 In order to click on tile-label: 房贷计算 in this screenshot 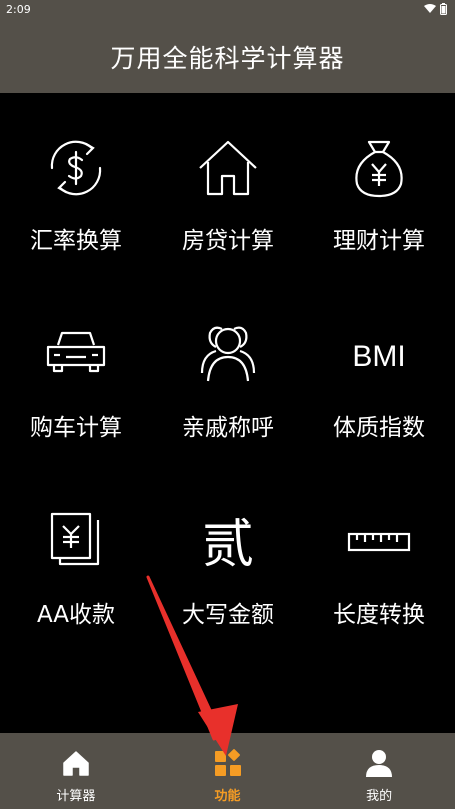, I will do `click(228, 241)`.